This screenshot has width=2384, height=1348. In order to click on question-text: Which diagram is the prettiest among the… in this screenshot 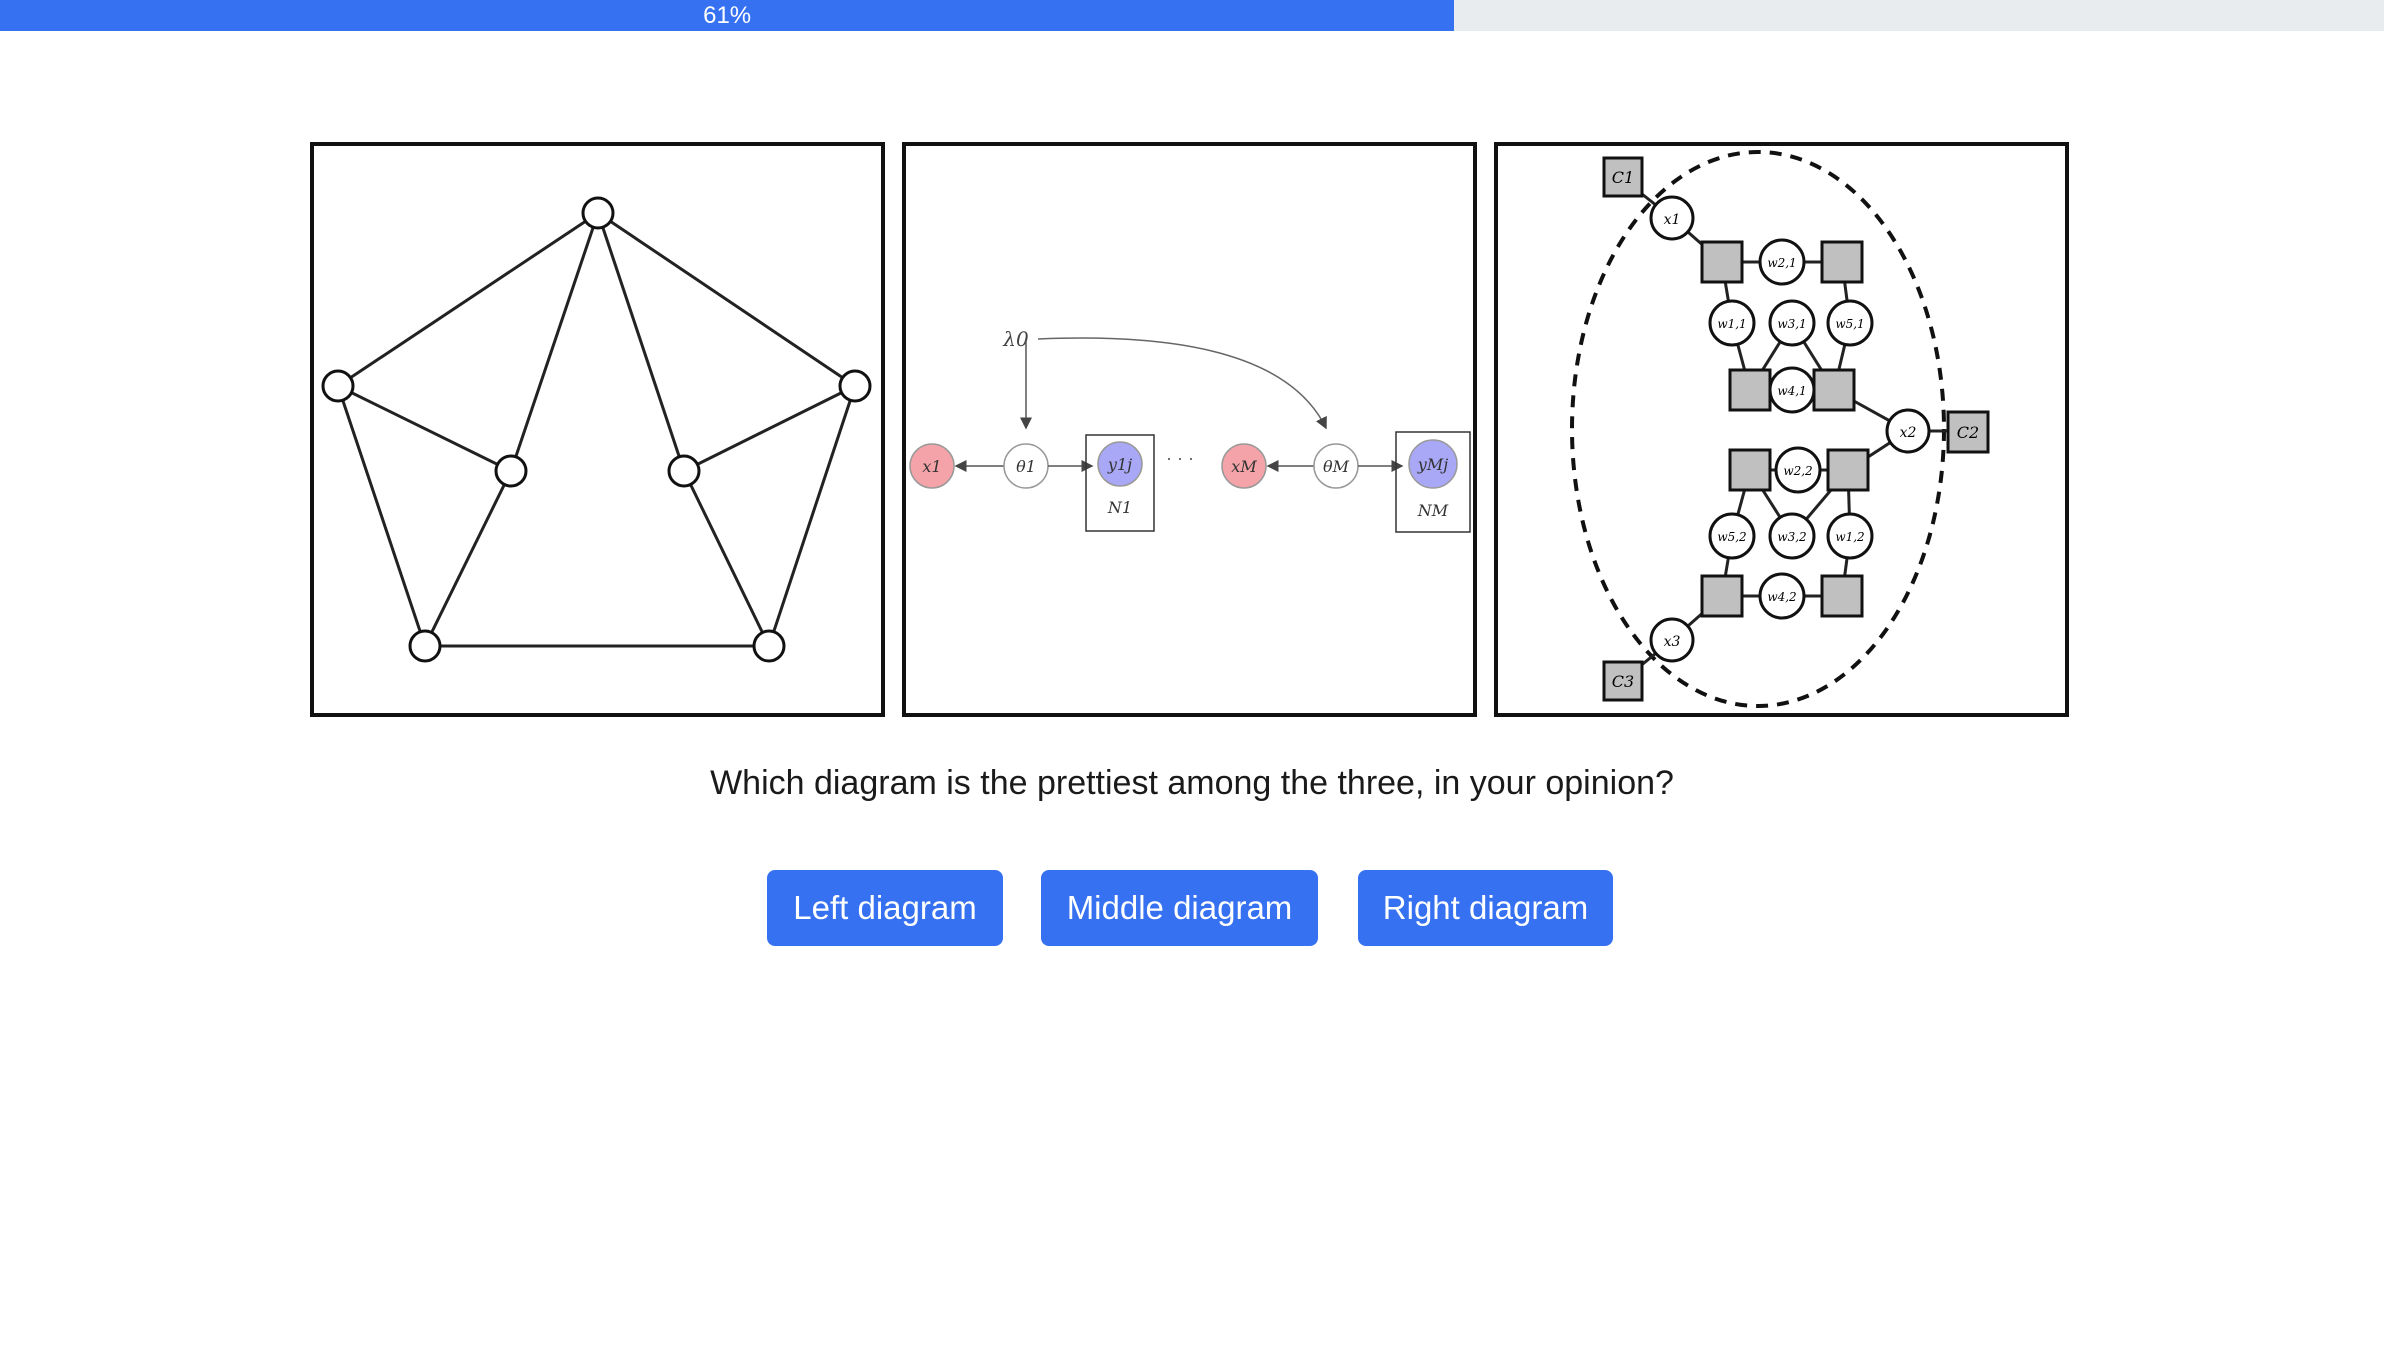, I will do `click(1192, 783)`.